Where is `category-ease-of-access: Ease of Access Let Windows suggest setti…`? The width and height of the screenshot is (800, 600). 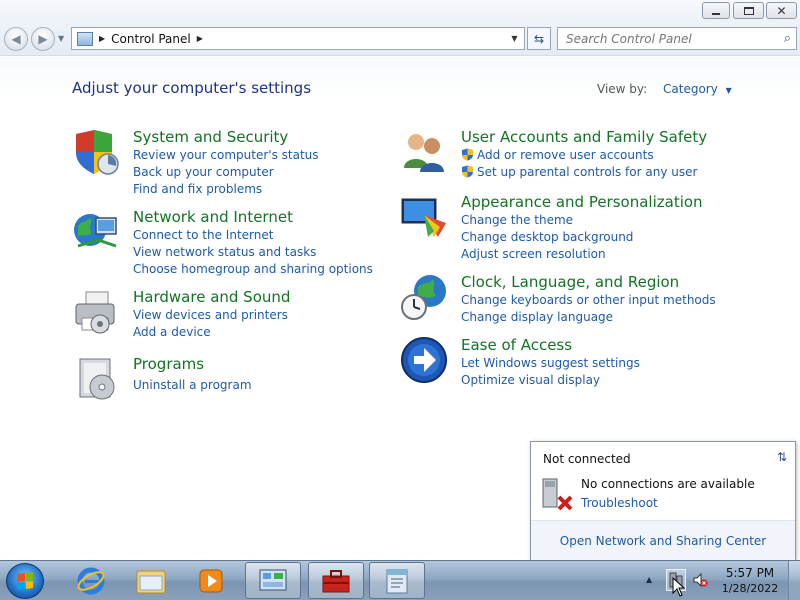 category-ease-of-access: Ease of Access Let Windows suggest setti… is located at coordinates (565, 366).